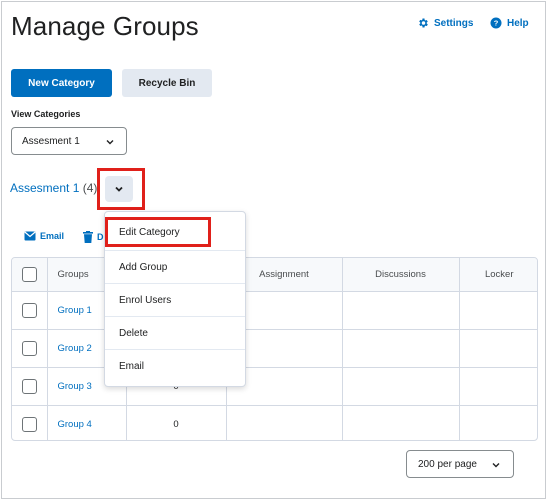  I want to click on menu-item-delete: Delete, so click(175, 332).